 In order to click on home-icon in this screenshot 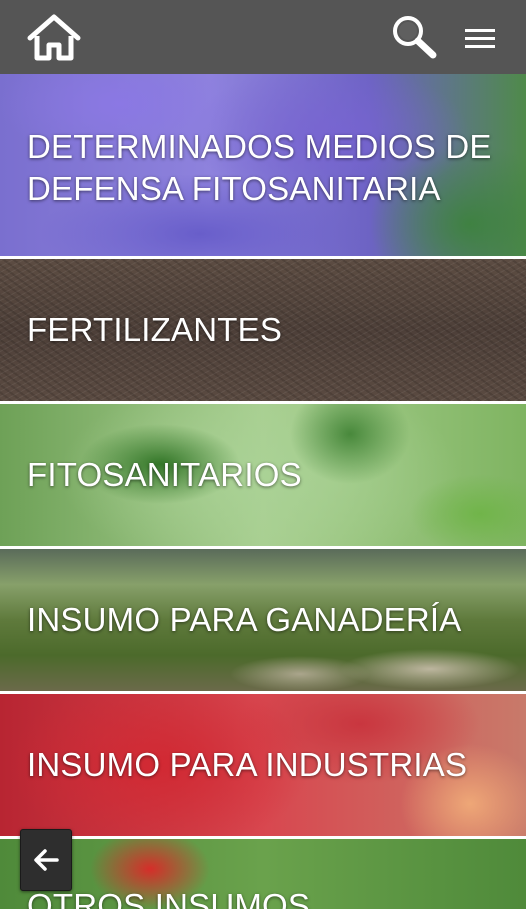, I will do `click(54, 37)`.